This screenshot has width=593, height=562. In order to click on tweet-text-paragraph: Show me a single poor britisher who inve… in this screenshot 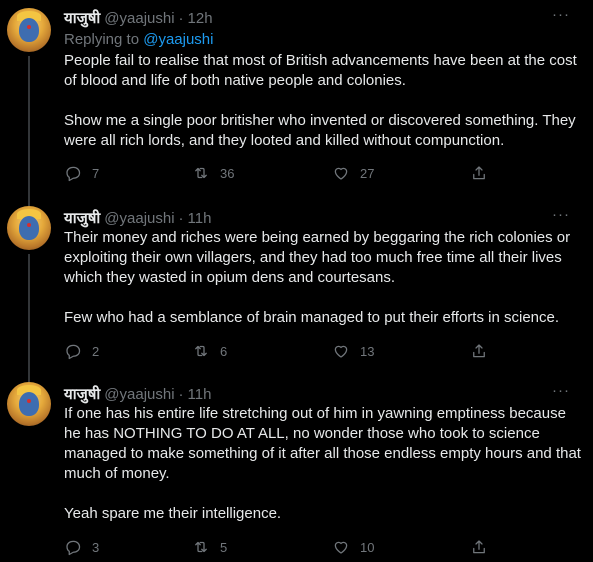, I will do `click(320, 130)`.